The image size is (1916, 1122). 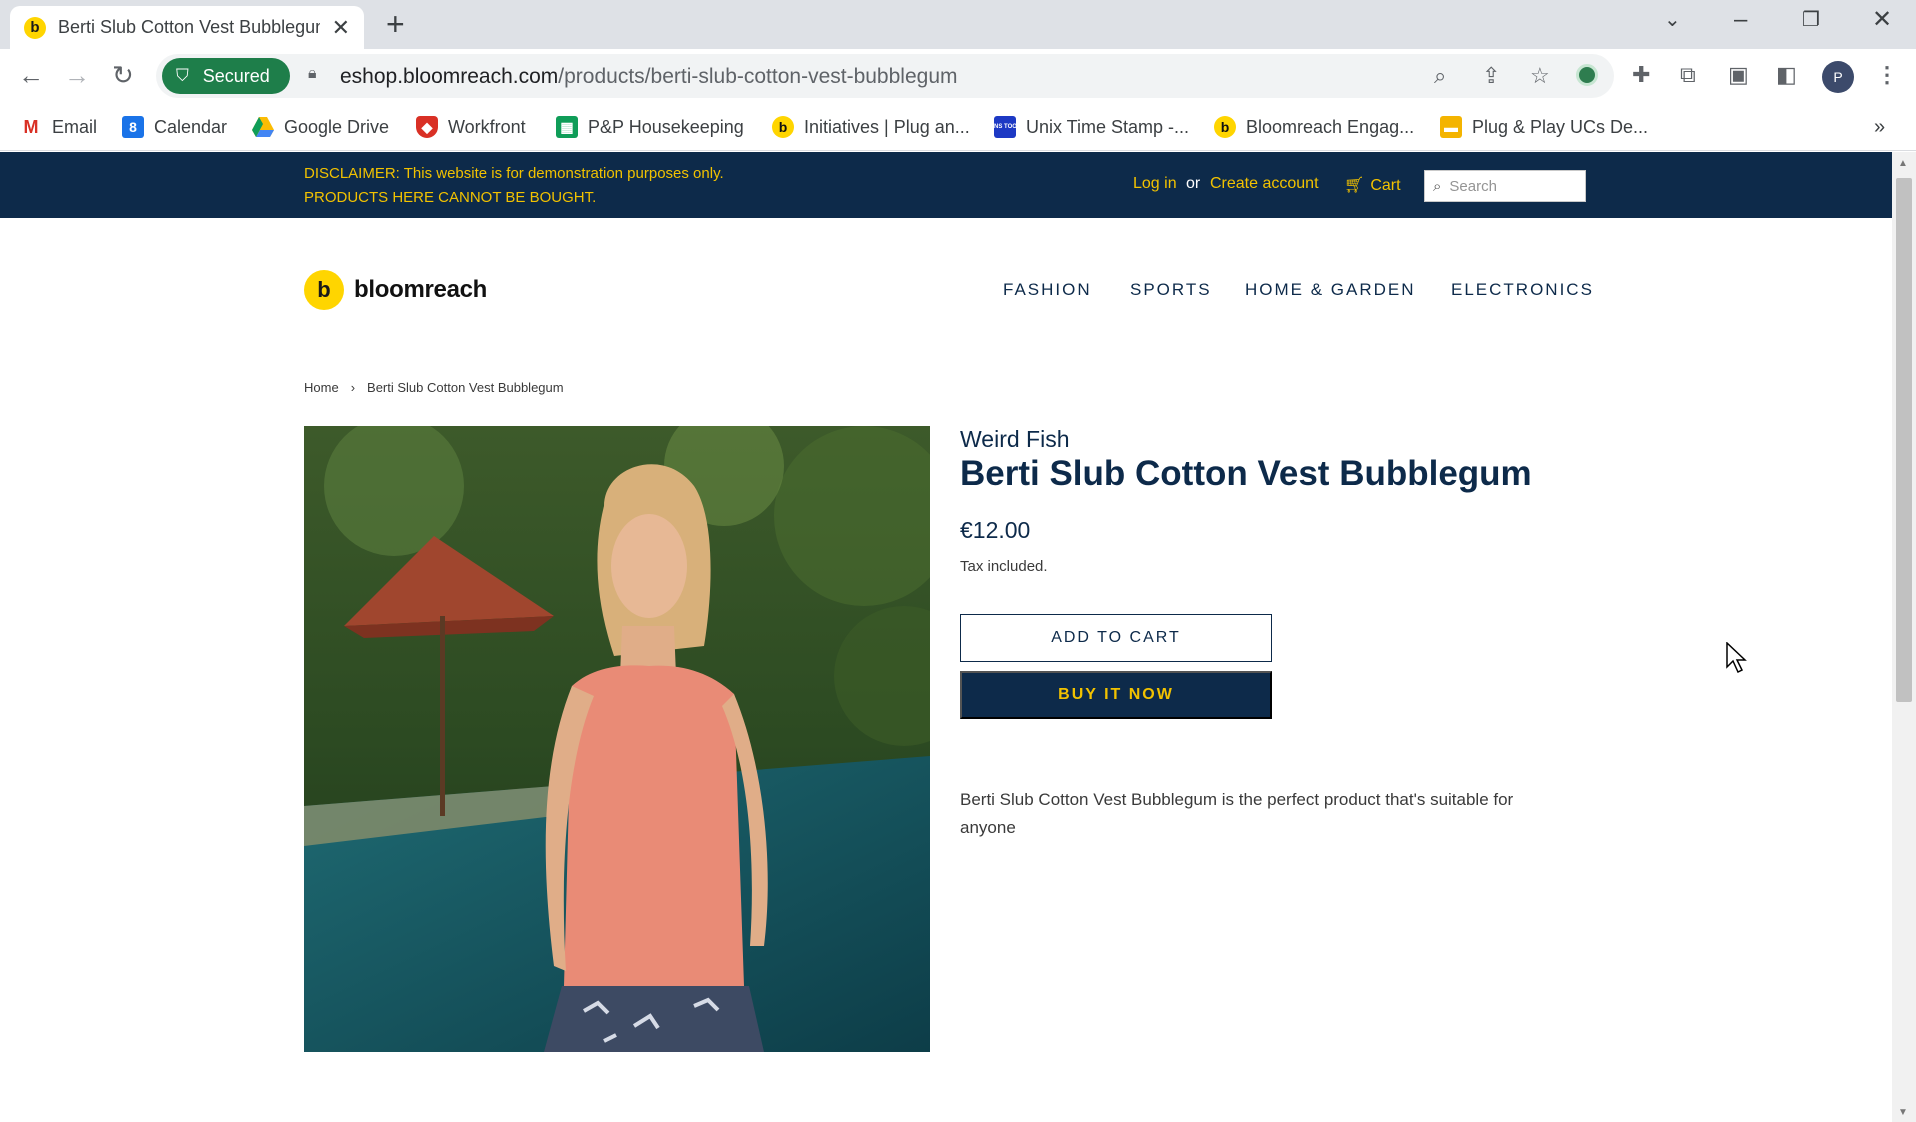 What do you see at coordinates (666, 126) in the screenshot?
I see `bookmark-label: P&P Housekeeping` at bounding box center [666, 126].